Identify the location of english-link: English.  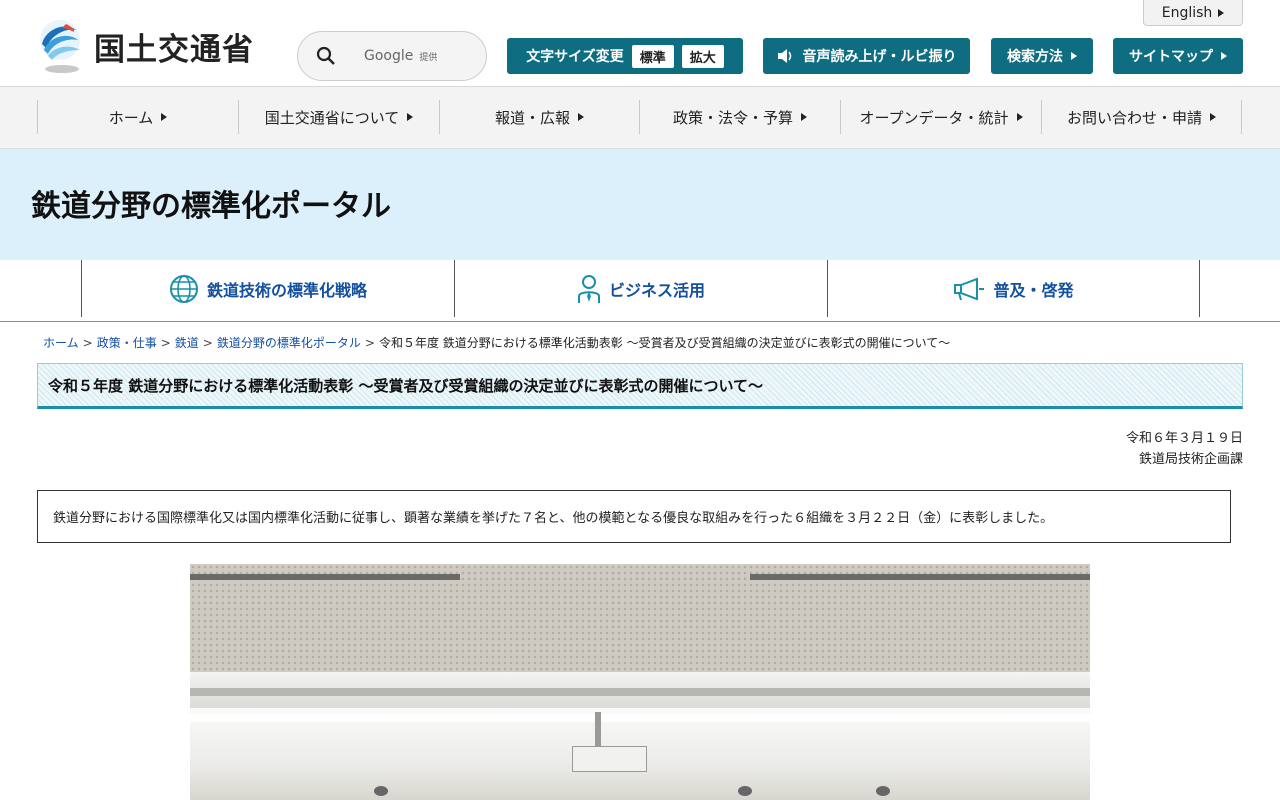
(1193, 13).